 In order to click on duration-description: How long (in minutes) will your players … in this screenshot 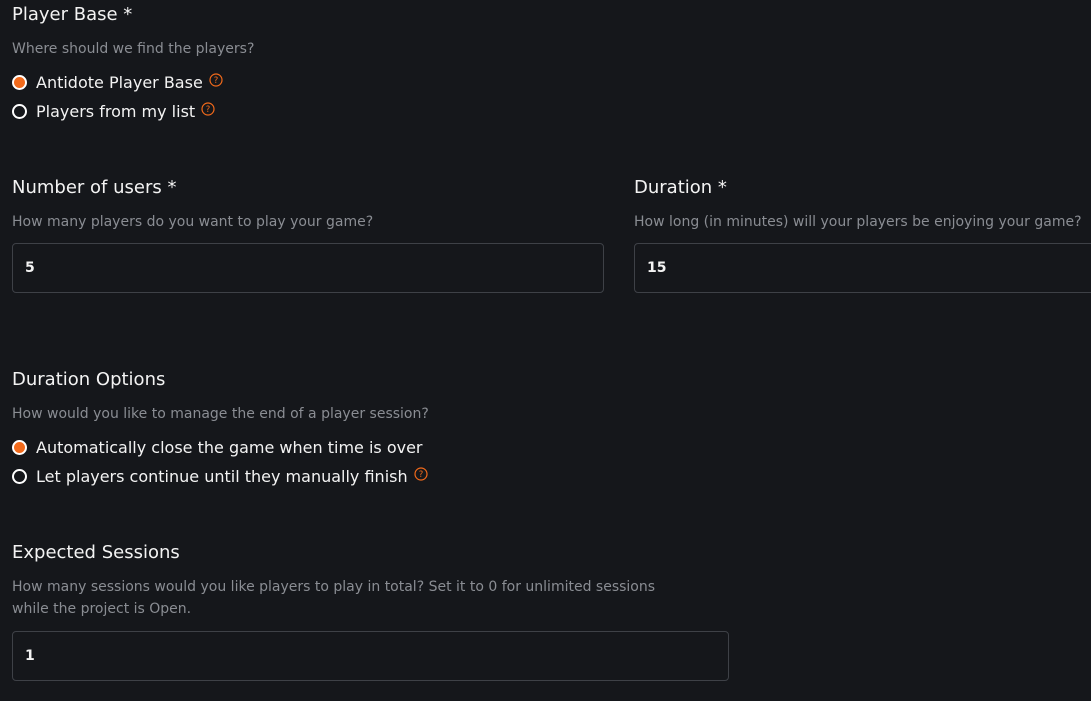, I will do `click(858, 222)`.